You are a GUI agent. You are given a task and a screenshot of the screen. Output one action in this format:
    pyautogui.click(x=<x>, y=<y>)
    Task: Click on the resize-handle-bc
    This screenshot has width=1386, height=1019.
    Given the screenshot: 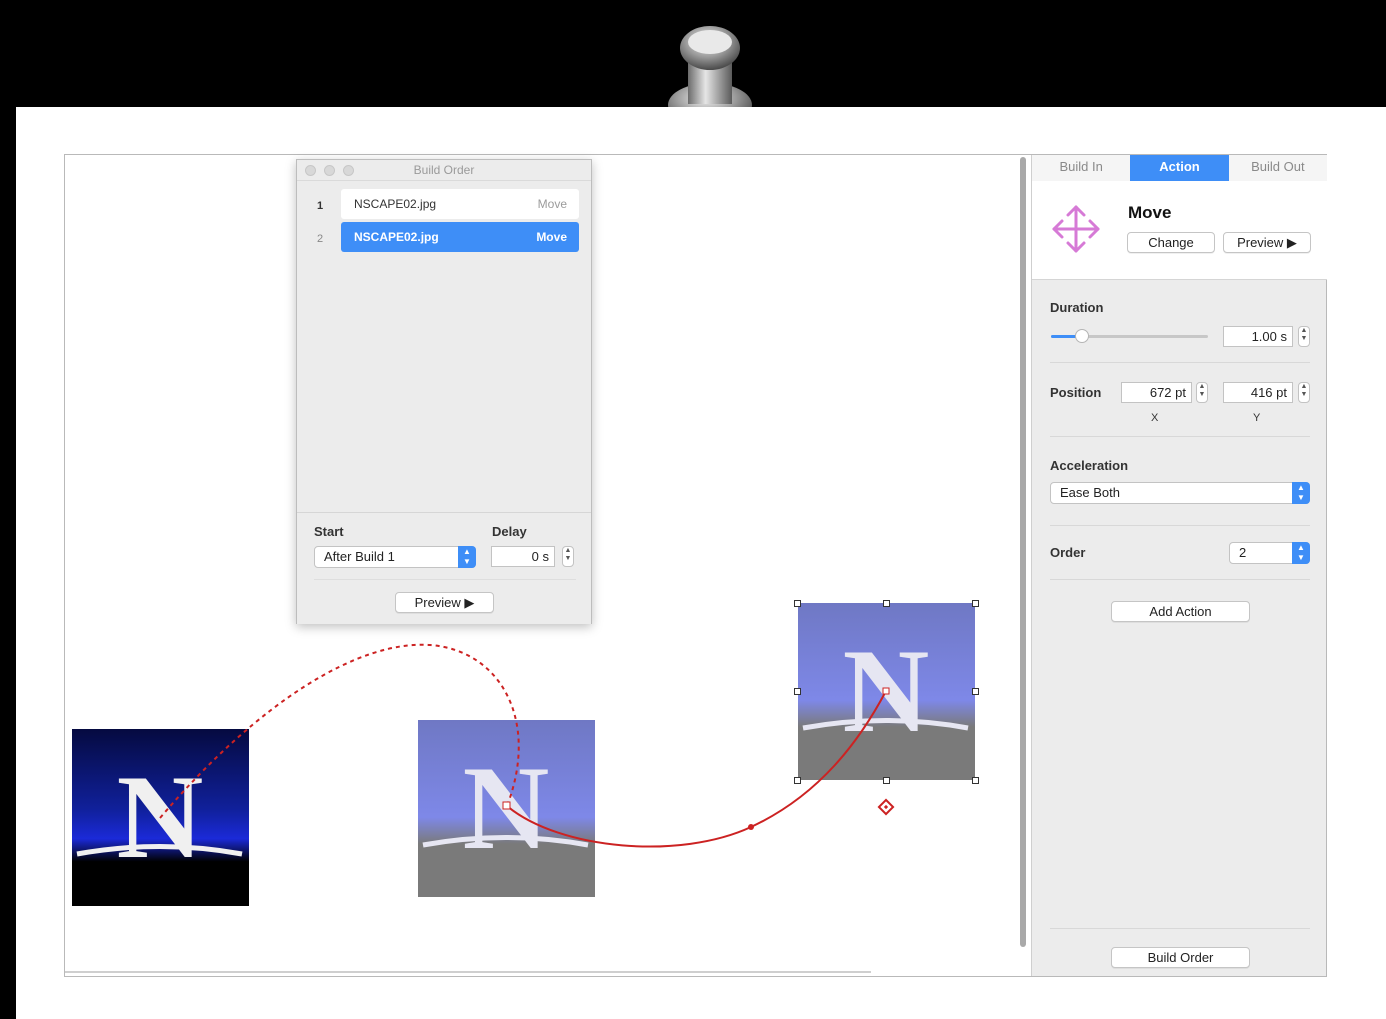 What is the action you would take?
    pyautogui.click(x=886, y=780)
    